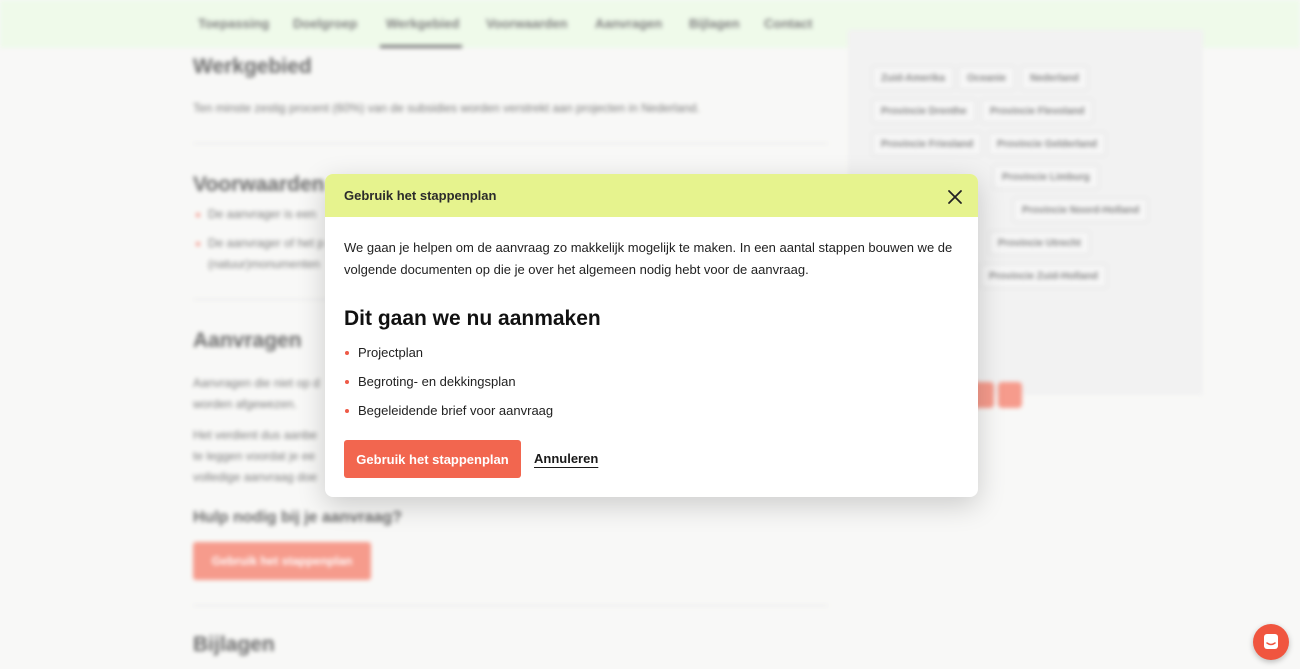 This screenshot has height=669, width=1300. I want to click on chat-icon, so click(1271, 641).